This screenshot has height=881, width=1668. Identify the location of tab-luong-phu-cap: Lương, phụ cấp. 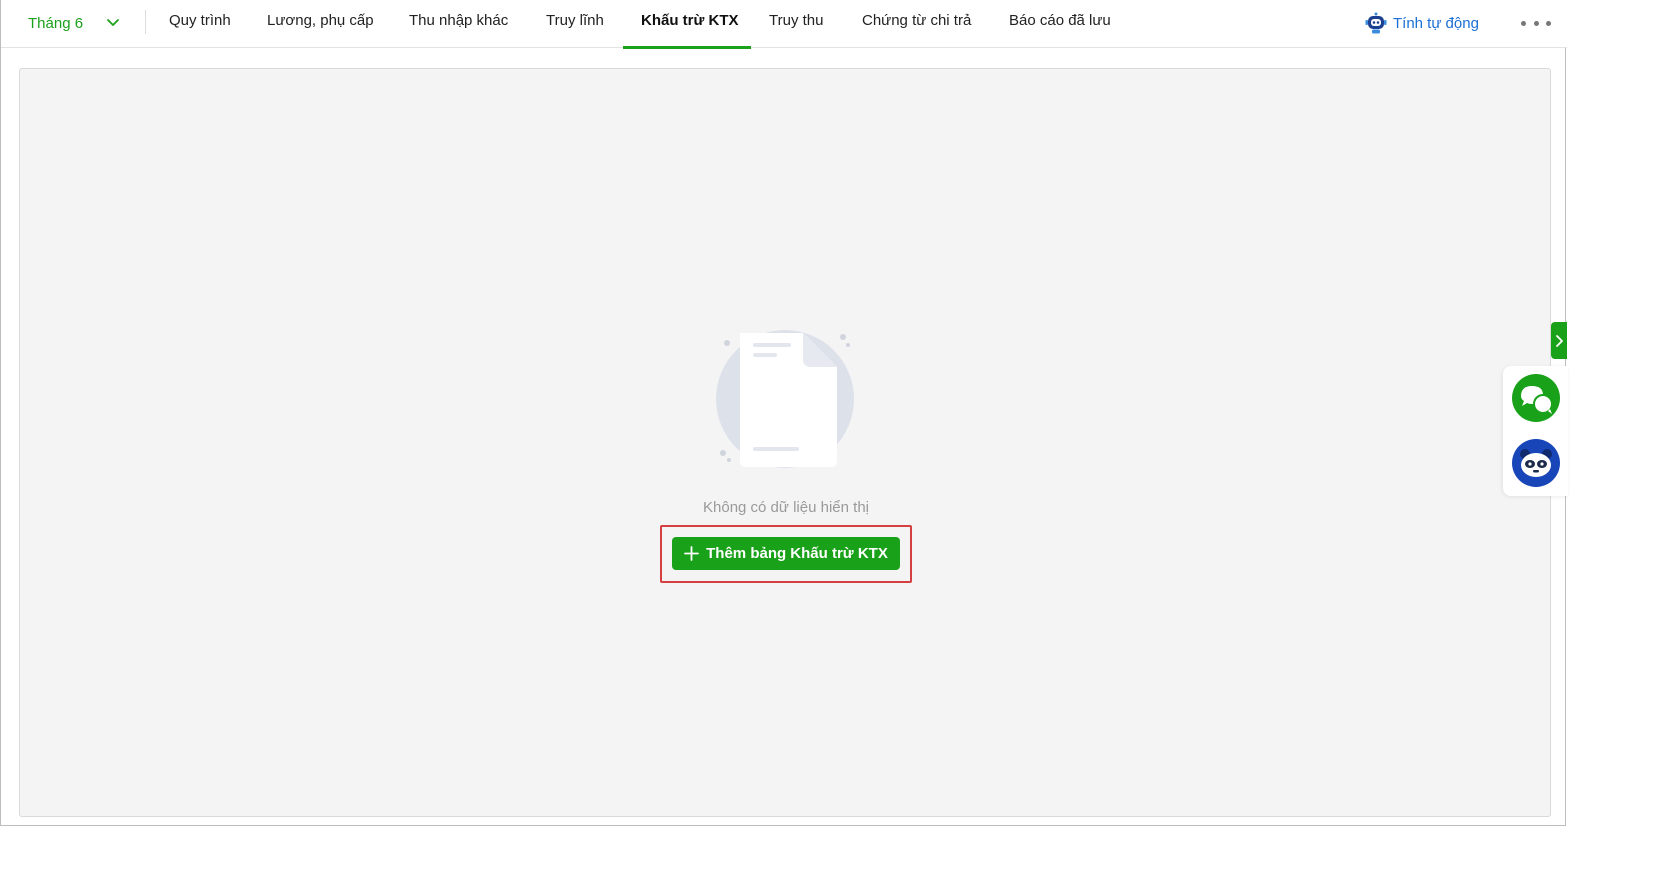
(320, 20).